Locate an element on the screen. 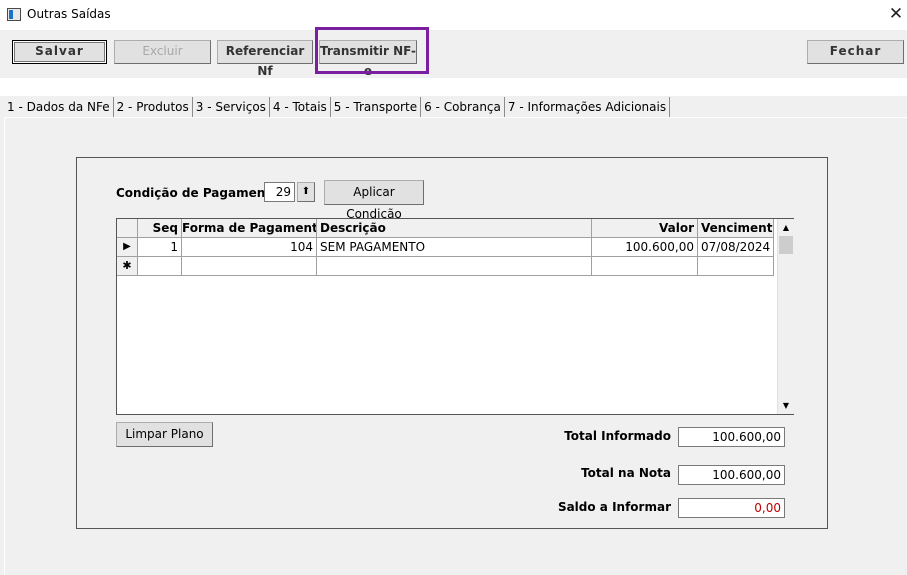  new-row-cell-seq is located at coordinates (160, 266).